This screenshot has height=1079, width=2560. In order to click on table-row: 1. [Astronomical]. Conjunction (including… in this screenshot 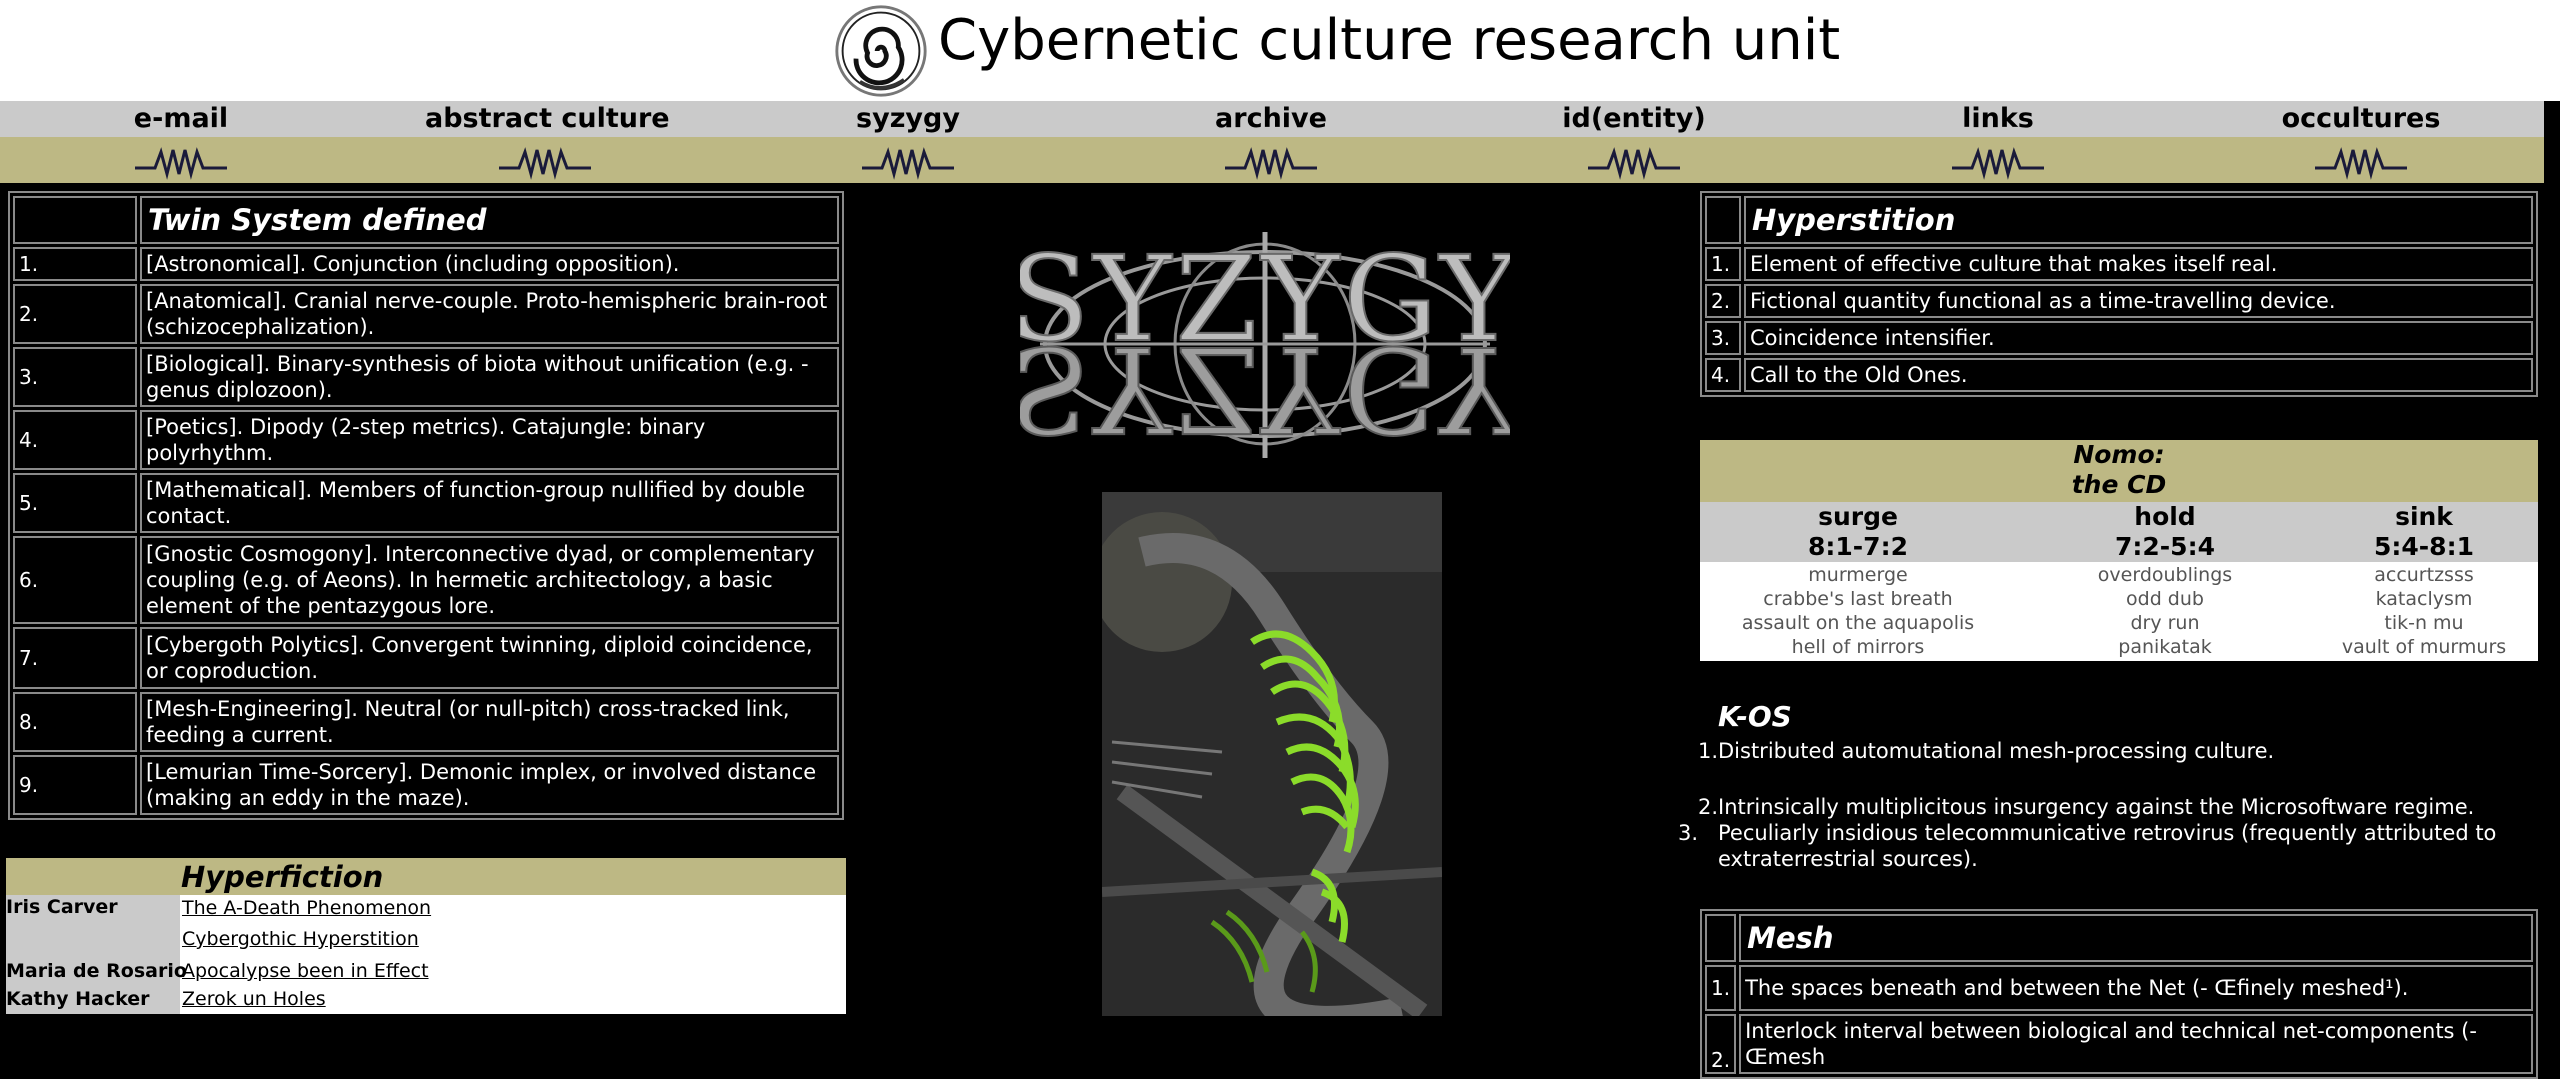, I will do `click(426, 264)`.